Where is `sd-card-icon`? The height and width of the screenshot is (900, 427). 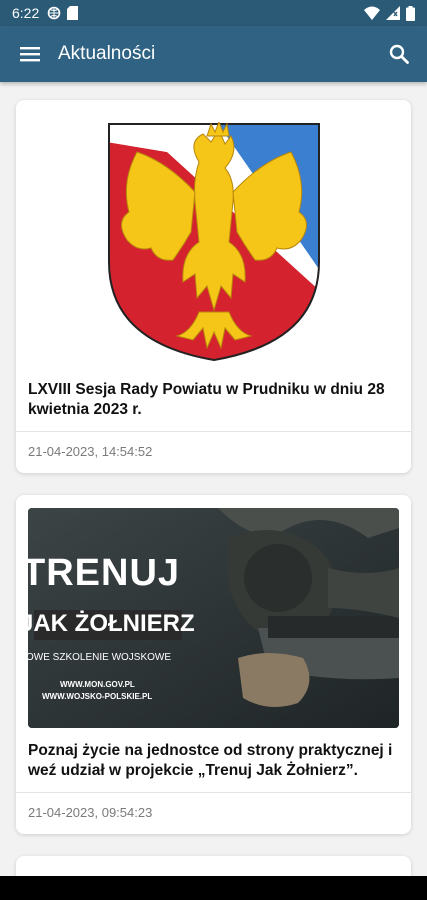 sd-card-icon is located at coordinates (73, 13).